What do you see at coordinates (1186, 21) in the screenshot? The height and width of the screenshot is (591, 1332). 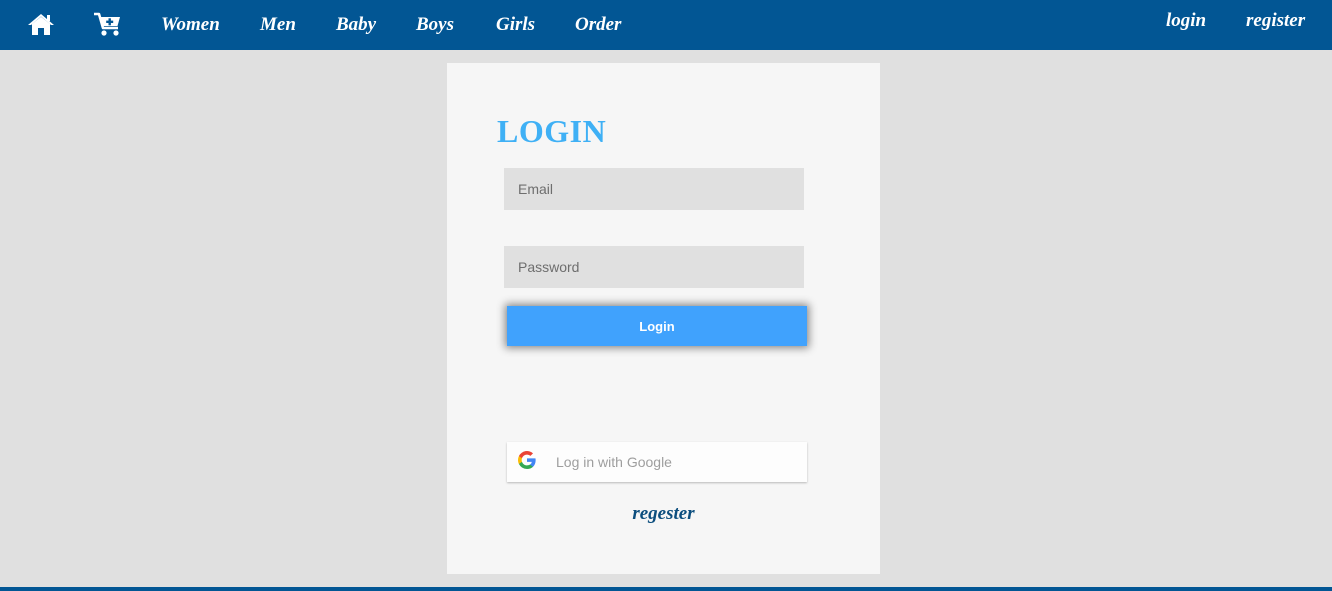 I see `nav-login-link: login` at bounding box center [1186, 21].